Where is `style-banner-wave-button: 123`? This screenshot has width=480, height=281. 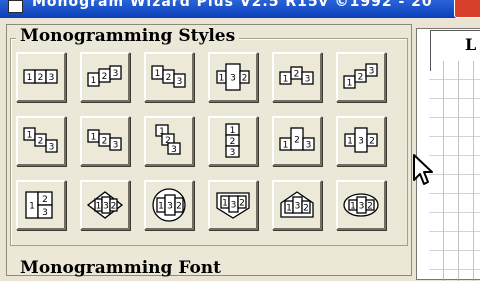
style-banner-wave-button: 123 is located at coordinates (105, 77).